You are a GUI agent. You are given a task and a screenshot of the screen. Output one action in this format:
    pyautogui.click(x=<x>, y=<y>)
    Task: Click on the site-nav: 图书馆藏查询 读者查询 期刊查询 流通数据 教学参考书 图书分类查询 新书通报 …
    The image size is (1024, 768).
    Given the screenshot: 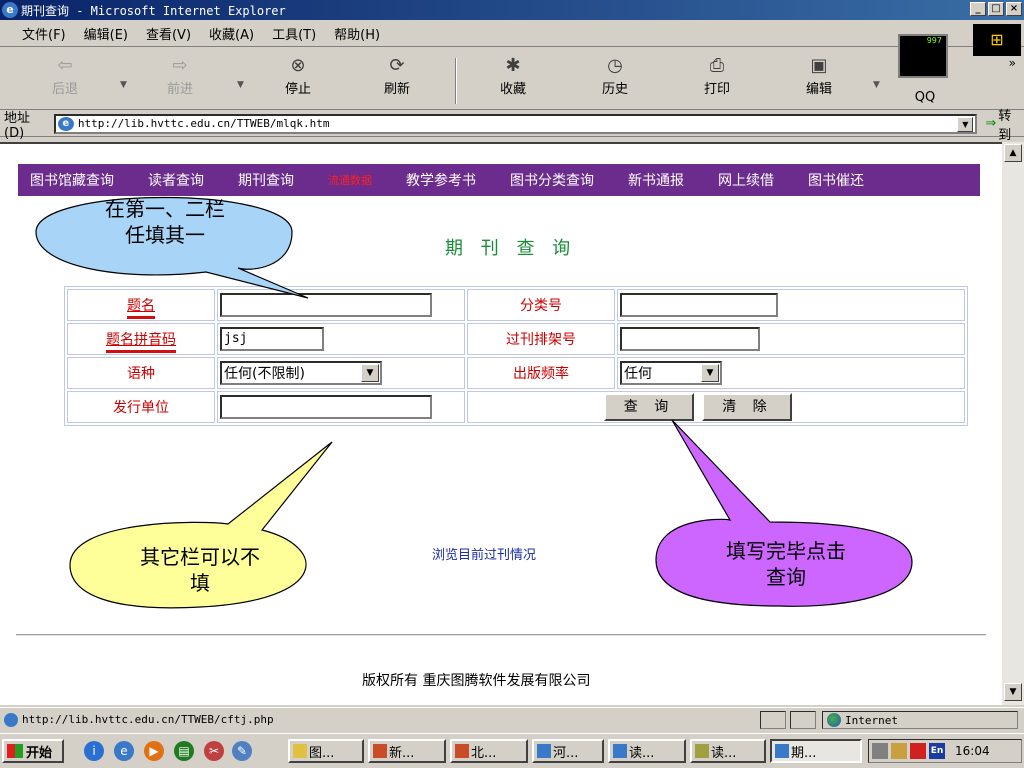 What is the action you would take?
    pyautogui.click(x=499, y=180)
    